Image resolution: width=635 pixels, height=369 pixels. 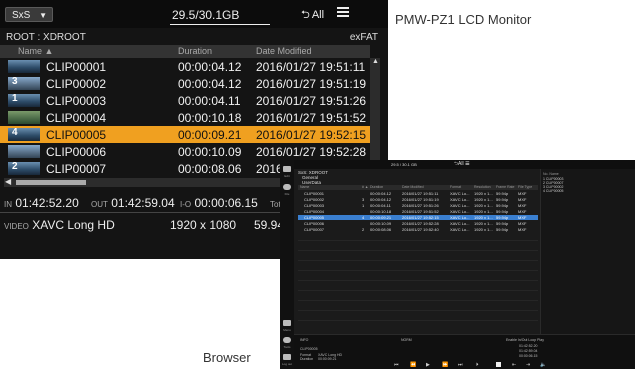 I want to click on media-selector: SxS ▼, so click(x=29, y=14).